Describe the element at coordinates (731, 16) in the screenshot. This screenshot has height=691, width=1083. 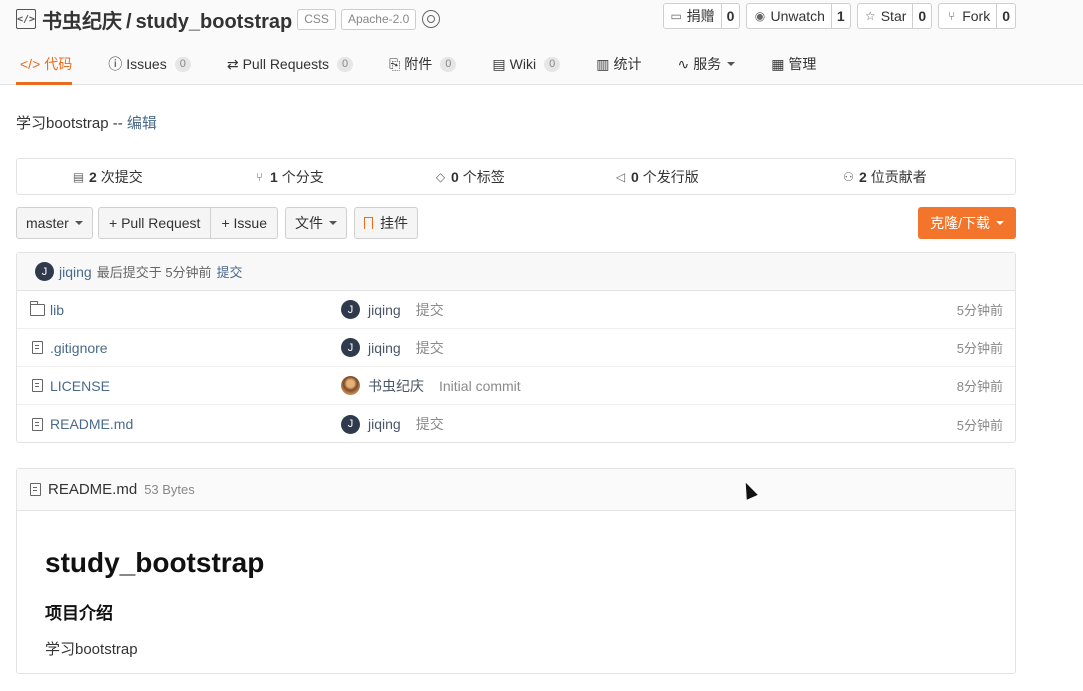
I see `donate-count: 0` at that location.